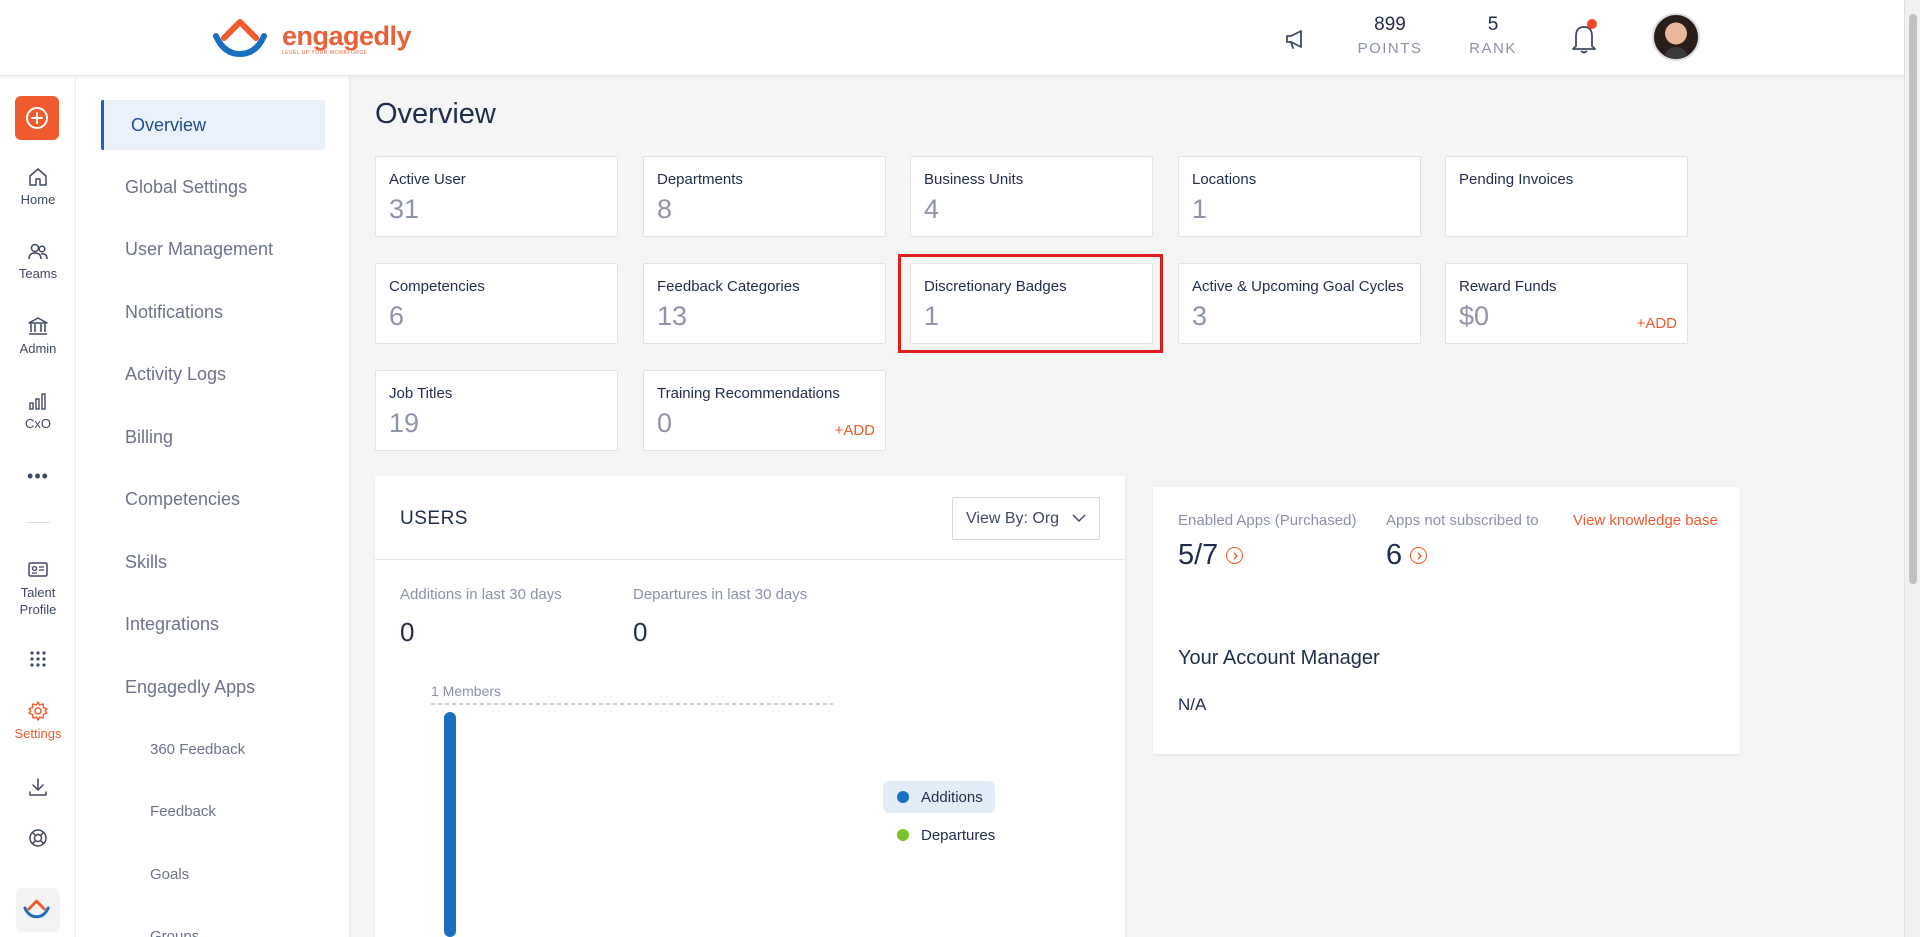  What do you see at coordinates (347, 35) in the screenshot?
I see `brand-name: engagedly` at bounding box center [347, 35].